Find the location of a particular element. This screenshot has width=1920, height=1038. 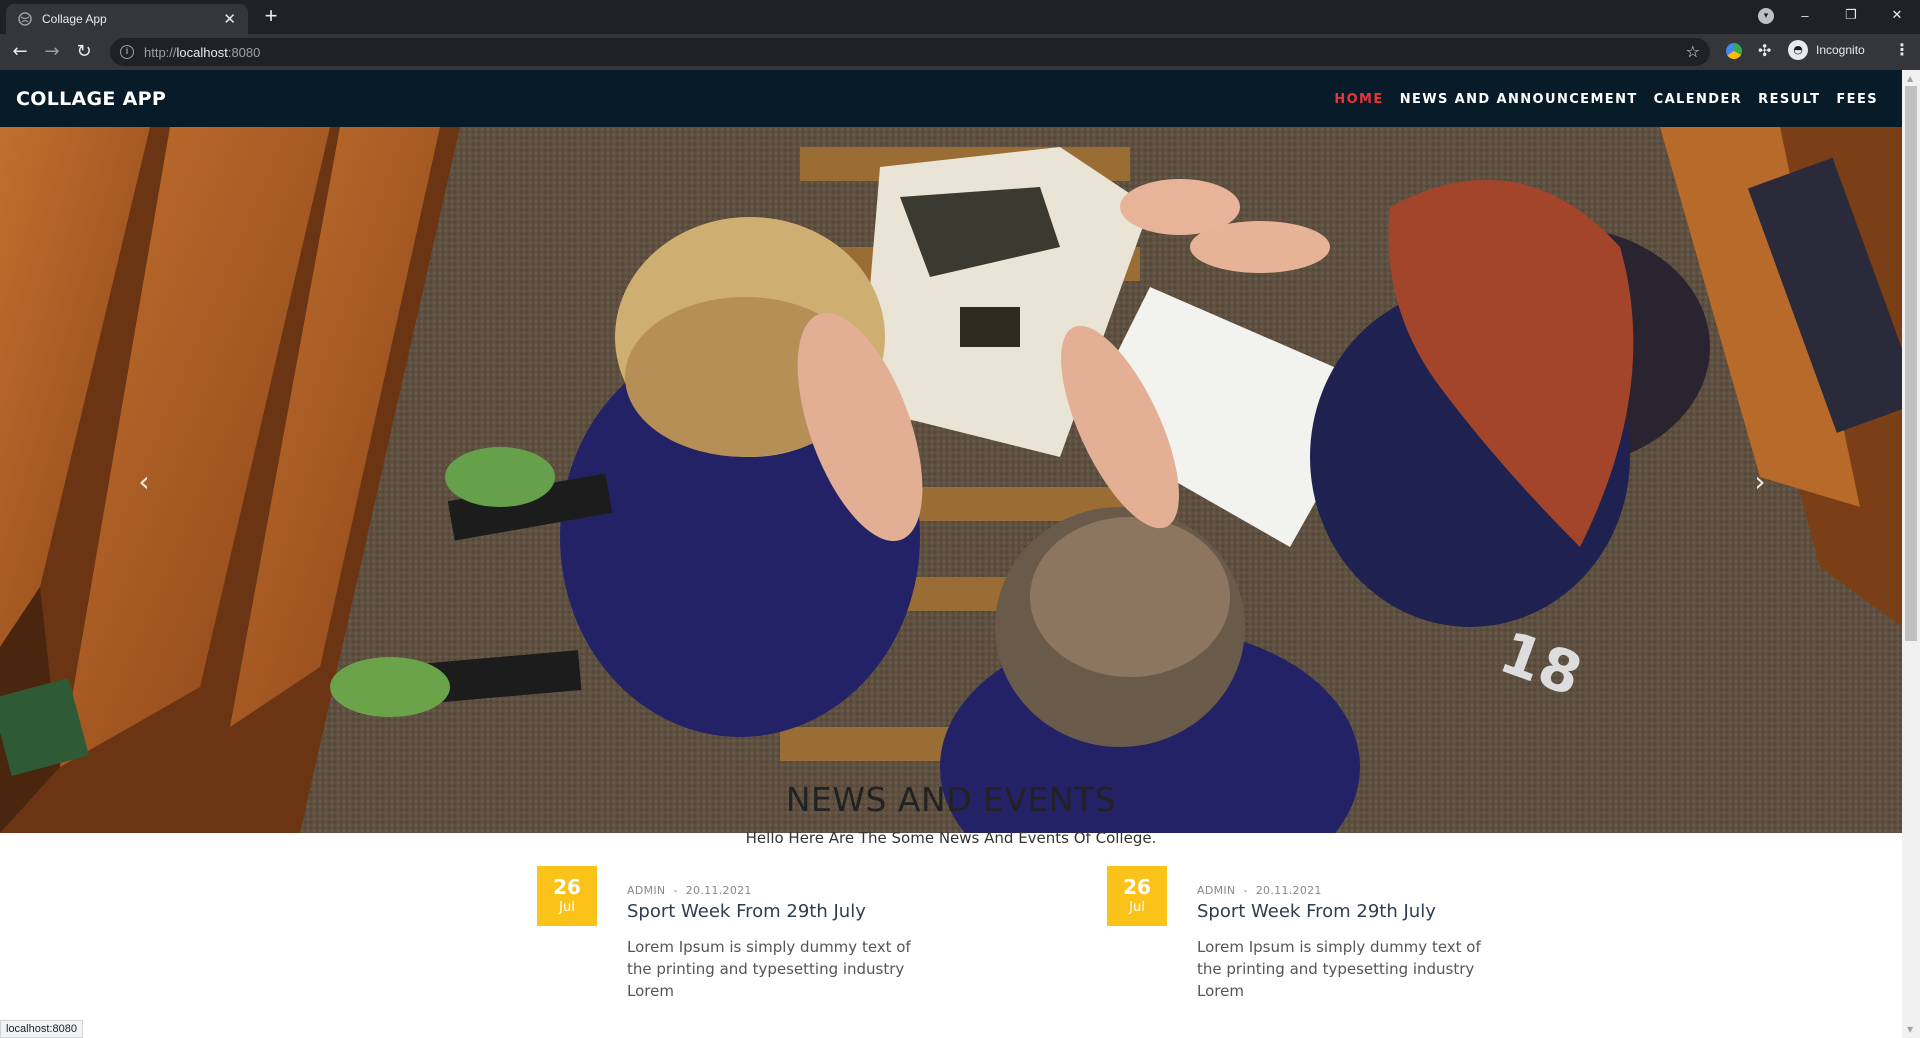

new-tab-button: + is located at coordinates (271, 17).